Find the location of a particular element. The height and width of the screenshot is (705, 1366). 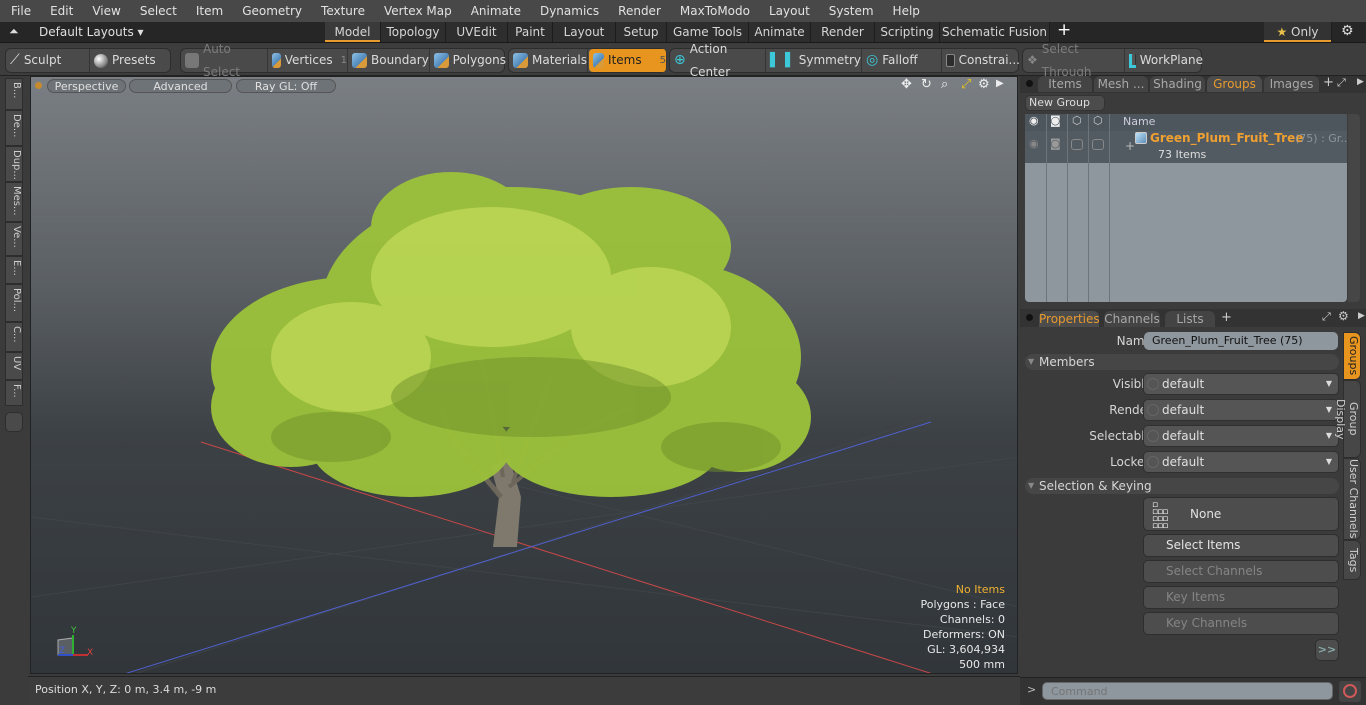

panel-arrow-icon: ▶ is located at coordinates (1360, 82).